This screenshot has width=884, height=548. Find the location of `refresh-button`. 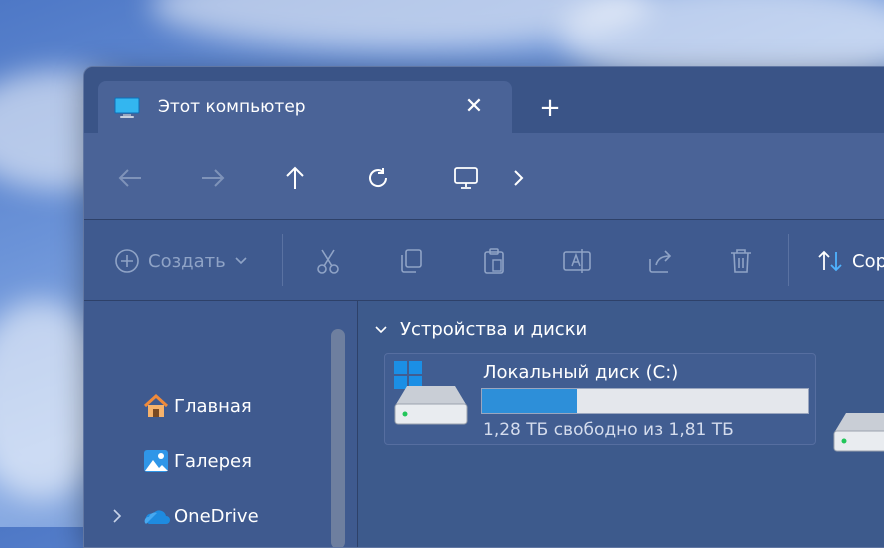

refresh-button is located at coordinates (378, 178).